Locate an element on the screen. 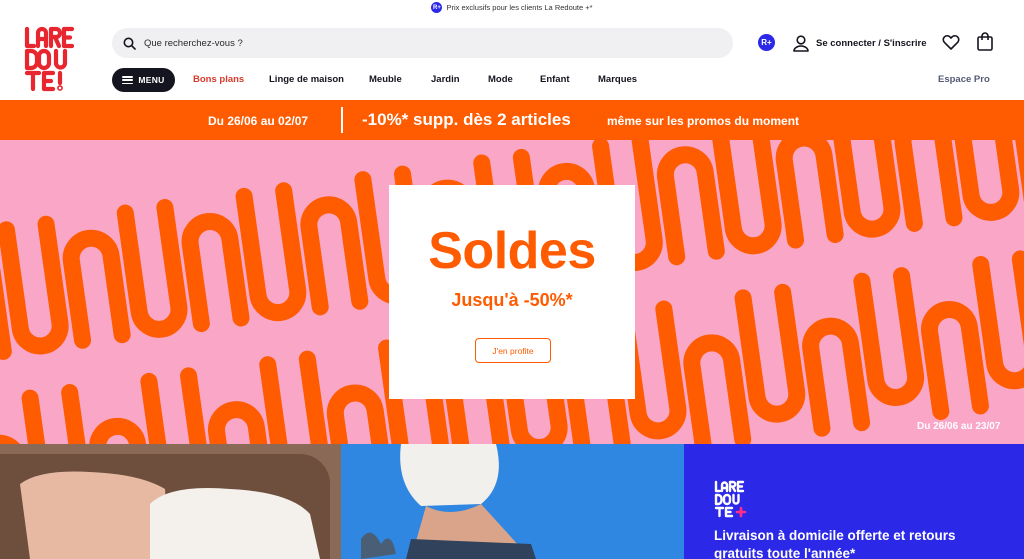 The width and height of the screenshot is (1024, 559). nav-item-meuble: Meuble is located at coordinates (385, 79).